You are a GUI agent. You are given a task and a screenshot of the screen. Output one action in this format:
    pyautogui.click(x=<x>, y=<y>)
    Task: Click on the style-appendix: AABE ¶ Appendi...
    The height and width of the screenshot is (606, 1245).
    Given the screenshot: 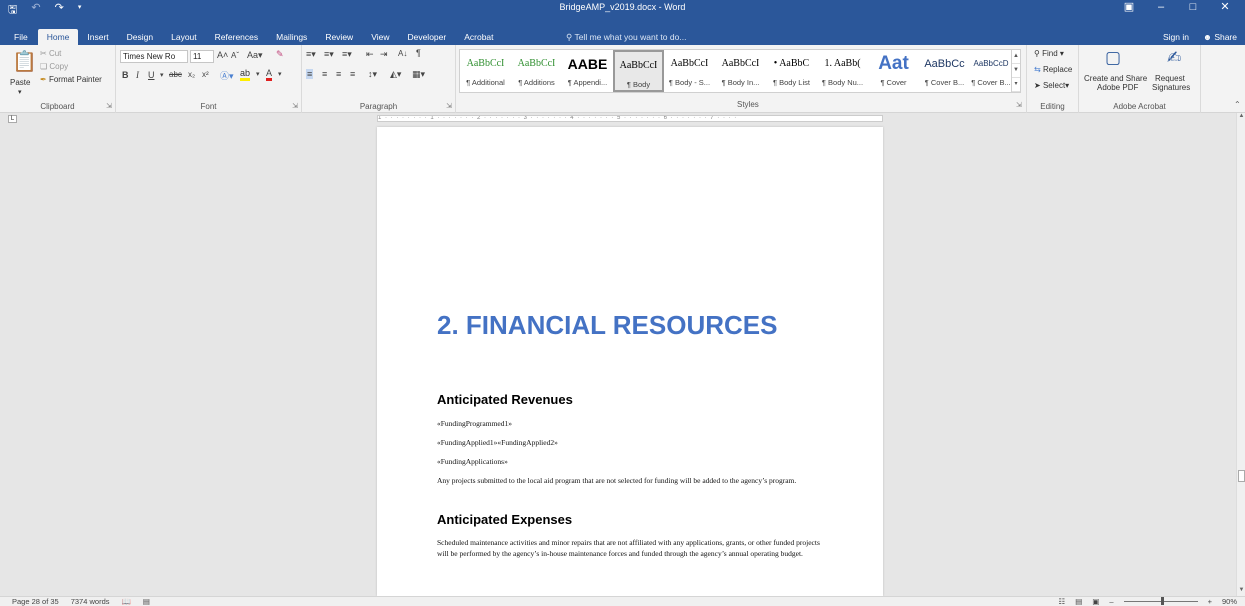 What is the action you would take?
    pyautogui.click(x=587, y=71)
    